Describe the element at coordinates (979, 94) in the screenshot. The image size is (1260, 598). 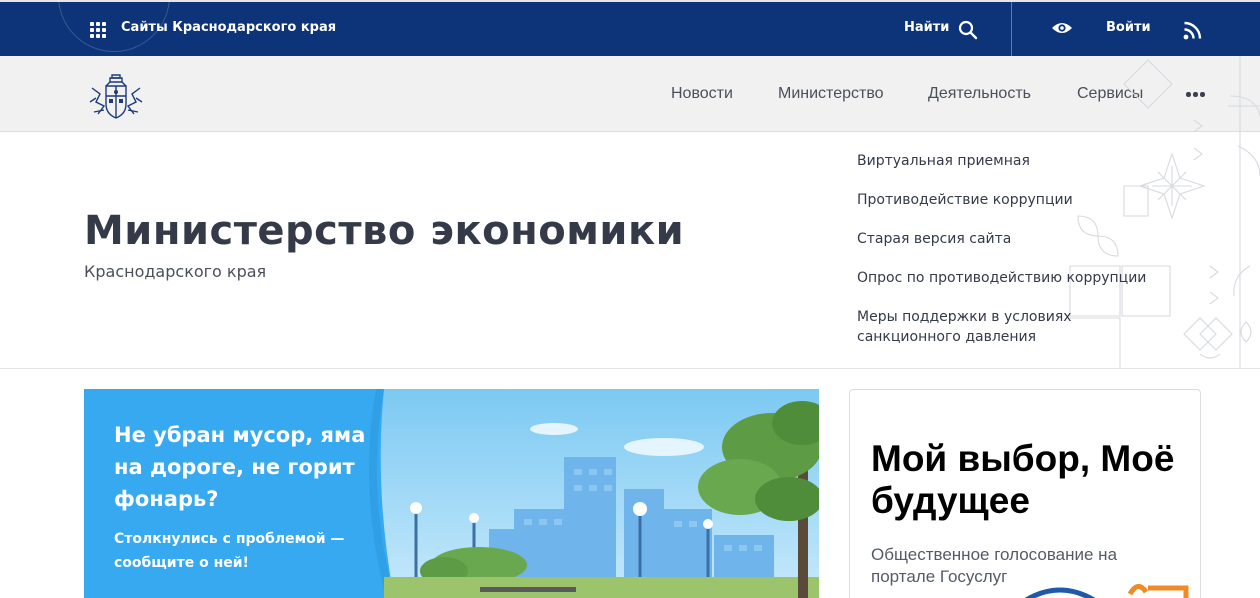
I see `nav-activity: Деятельность` at that location.